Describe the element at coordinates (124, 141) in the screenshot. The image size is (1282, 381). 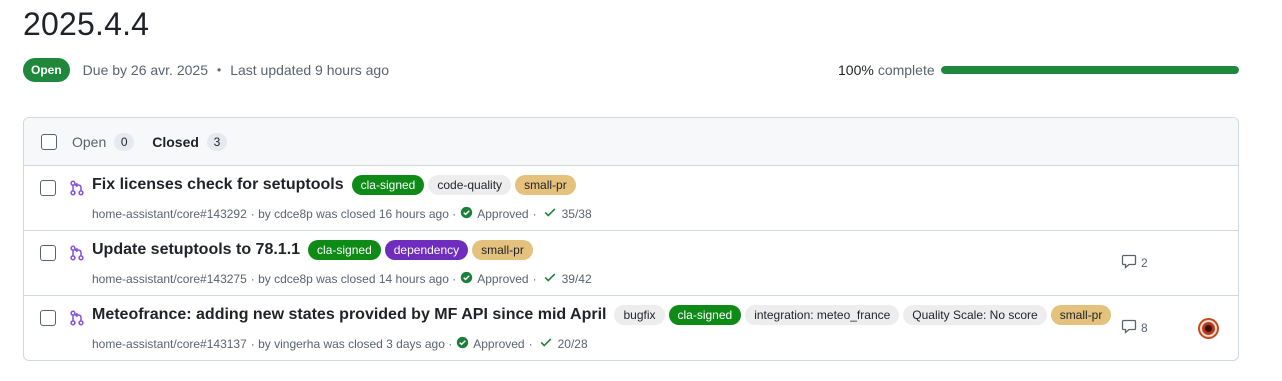
I see `tab-open-count: 0` at that location.